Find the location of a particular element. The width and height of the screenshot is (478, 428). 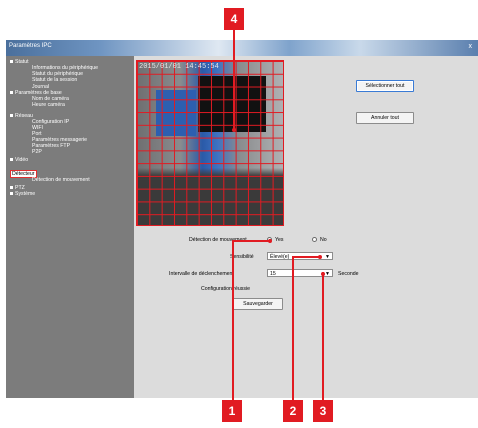

tree-node: Système is located at coordinates (22, 194).